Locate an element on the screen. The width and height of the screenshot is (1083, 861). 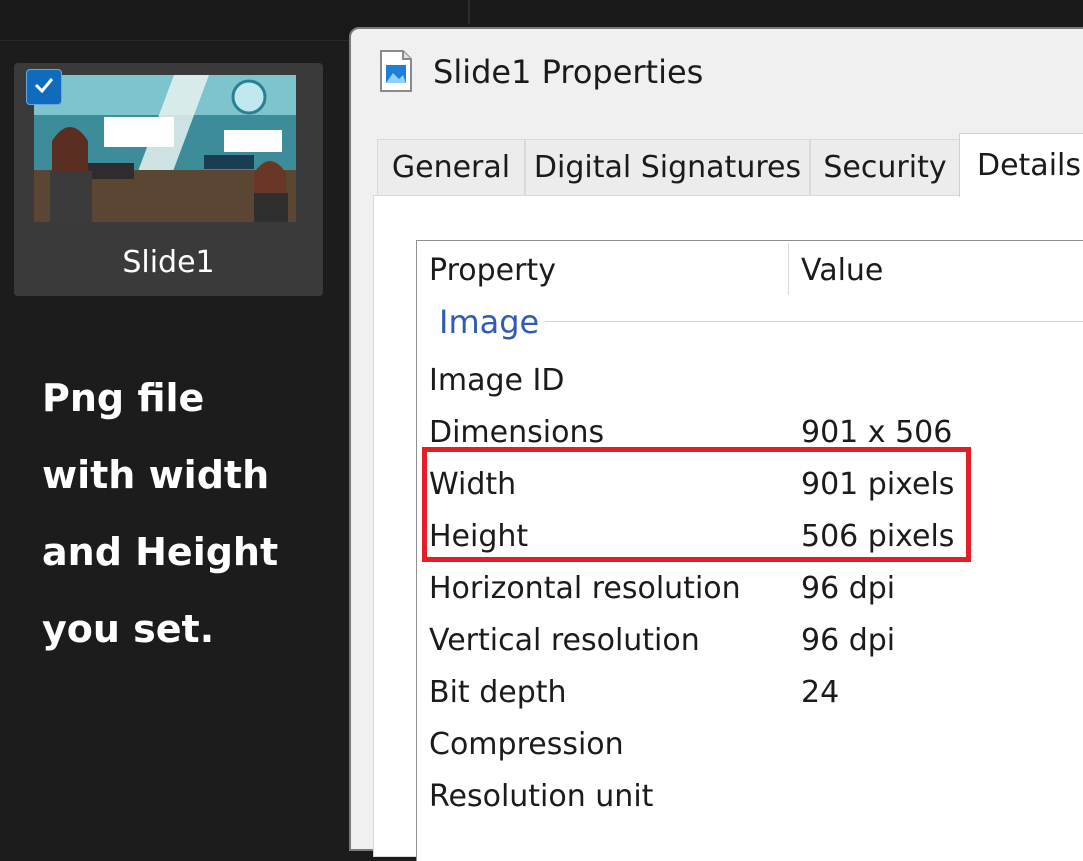
table-row: Bit depth 24 is located at coordinates (750, 693).